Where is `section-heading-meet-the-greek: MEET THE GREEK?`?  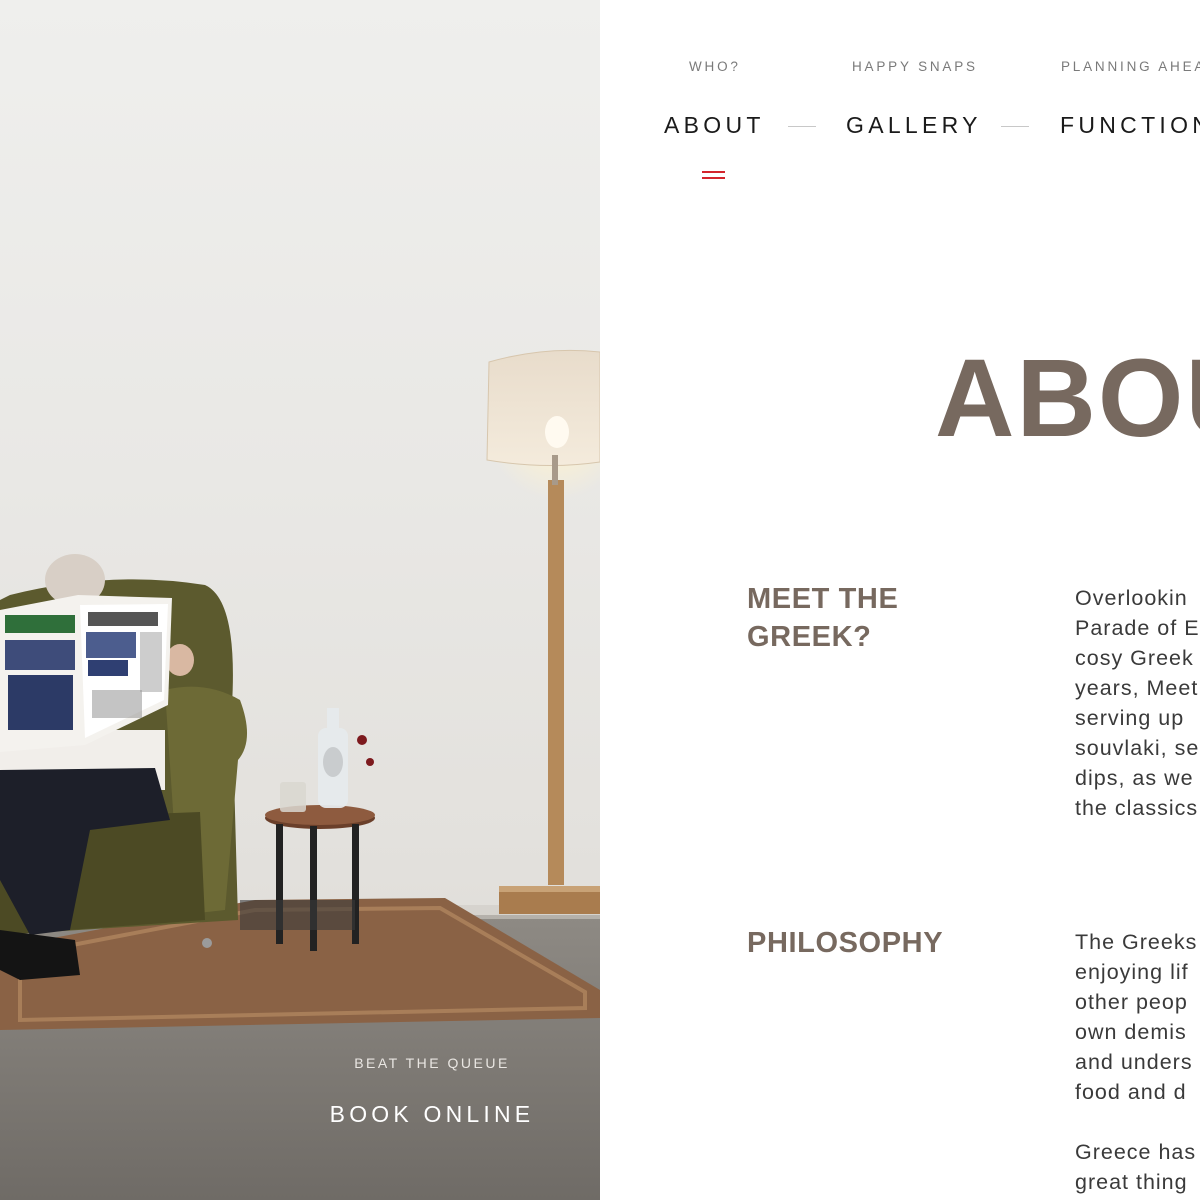
section-heading-meet-the-greek: MEET THE GREEK? is located at coordinates (823, 618).